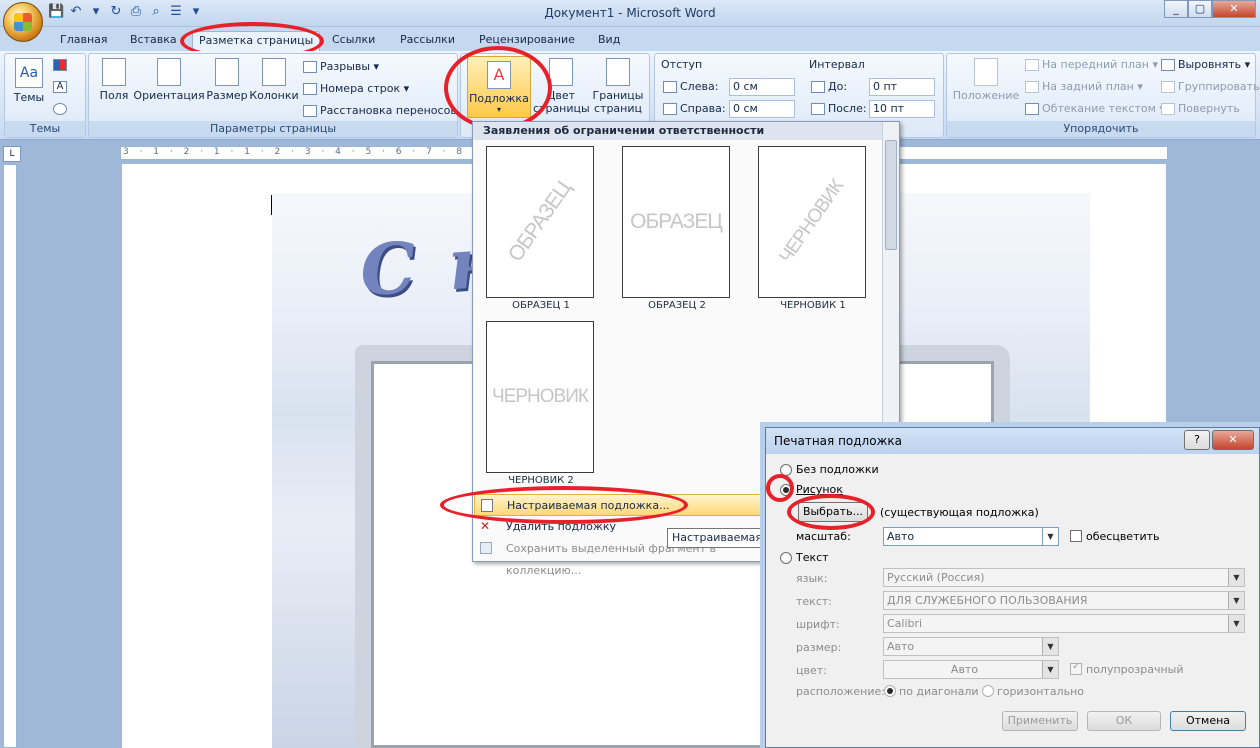 This screenshot has width=1260, height=748. Describe the element at coordinates (812, 578) in the screenshot. I see `language-label: язык:` at that location.